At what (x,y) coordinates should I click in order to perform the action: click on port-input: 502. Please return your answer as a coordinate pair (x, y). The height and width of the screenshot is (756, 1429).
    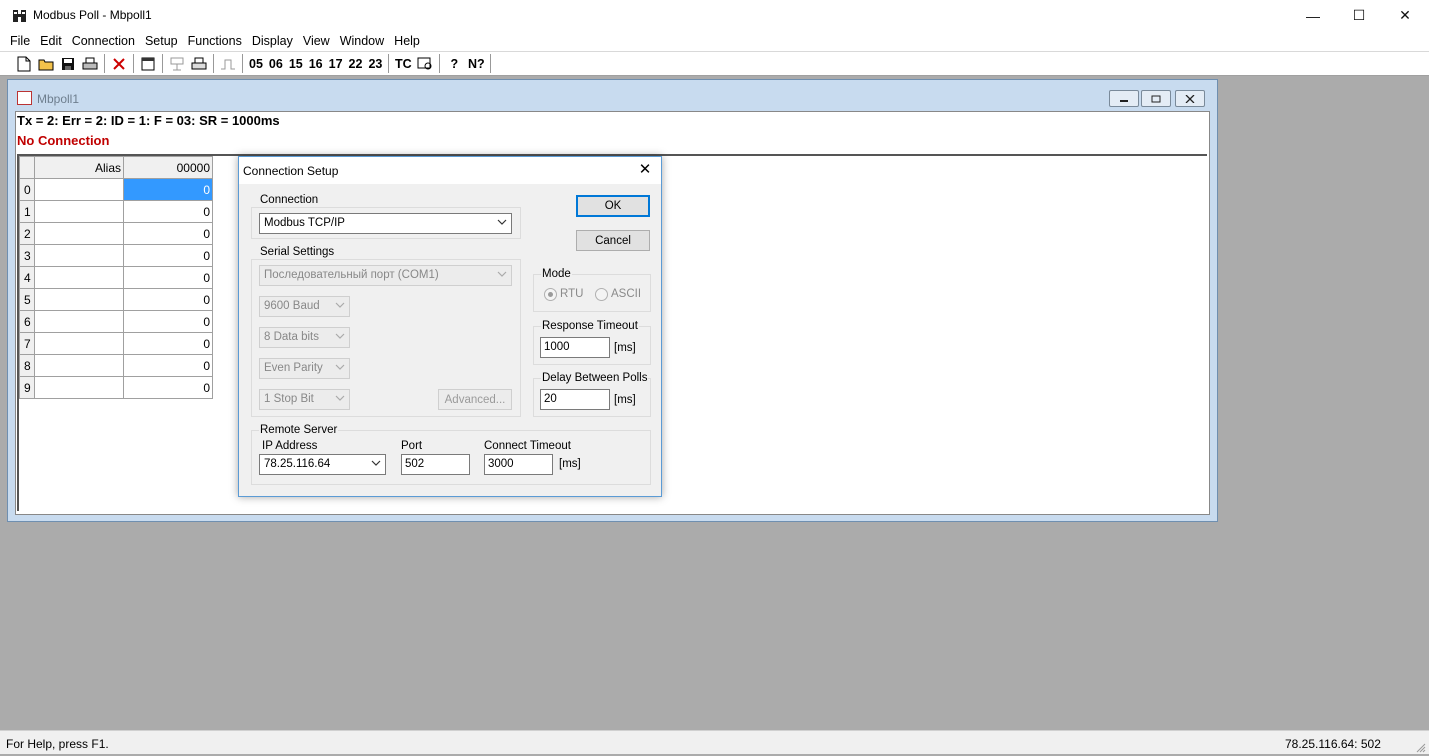
    Looking at the image, I should click on (435, 464).